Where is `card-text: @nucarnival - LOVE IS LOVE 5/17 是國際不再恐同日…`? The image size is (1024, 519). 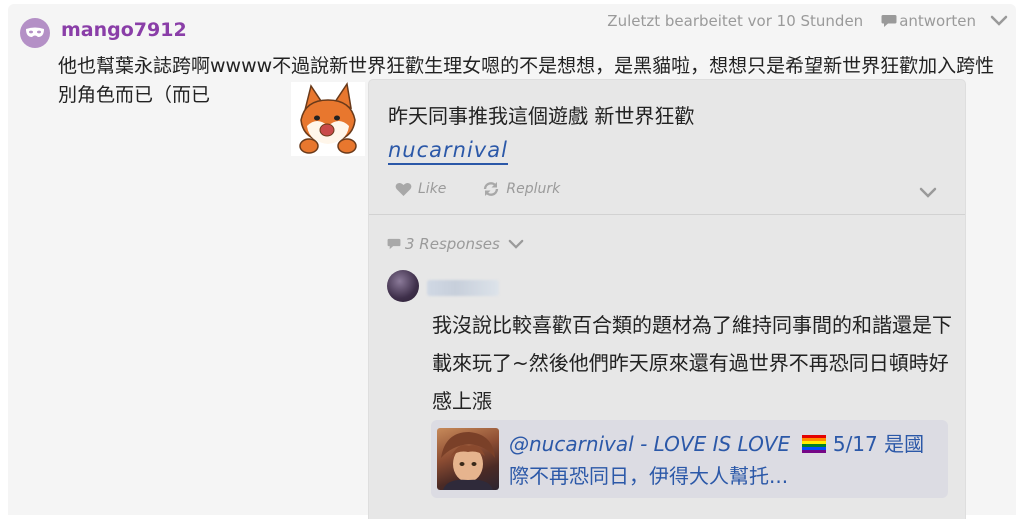
card-text: @nucarnival - LOVE IS LOVE 5/17 是國際不再恐同日… is located at coordinates (724, 460).